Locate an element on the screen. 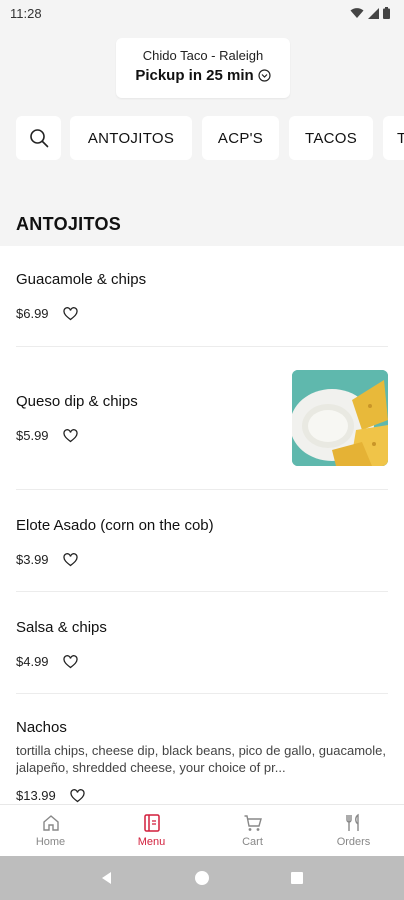 This screenshot has height=900, width=404. nav-home-label: Home is located at coordinates (50, 842).